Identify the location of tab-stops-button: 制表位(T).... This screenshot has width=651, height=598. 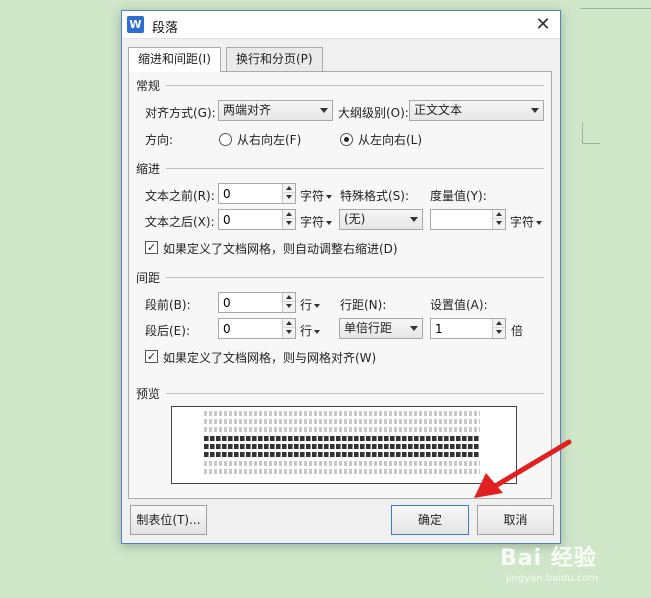
(168, 520).